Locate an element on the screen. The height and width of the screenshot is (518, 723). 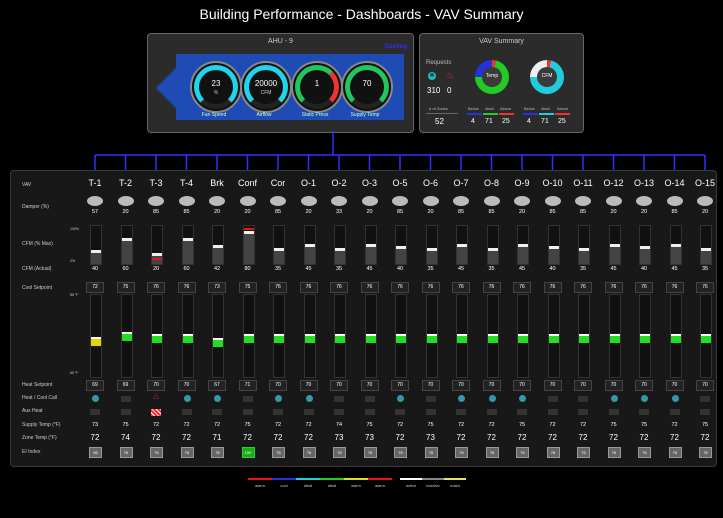
gauge-airflow: 20000 CFM is located at coordinates (266, 87).